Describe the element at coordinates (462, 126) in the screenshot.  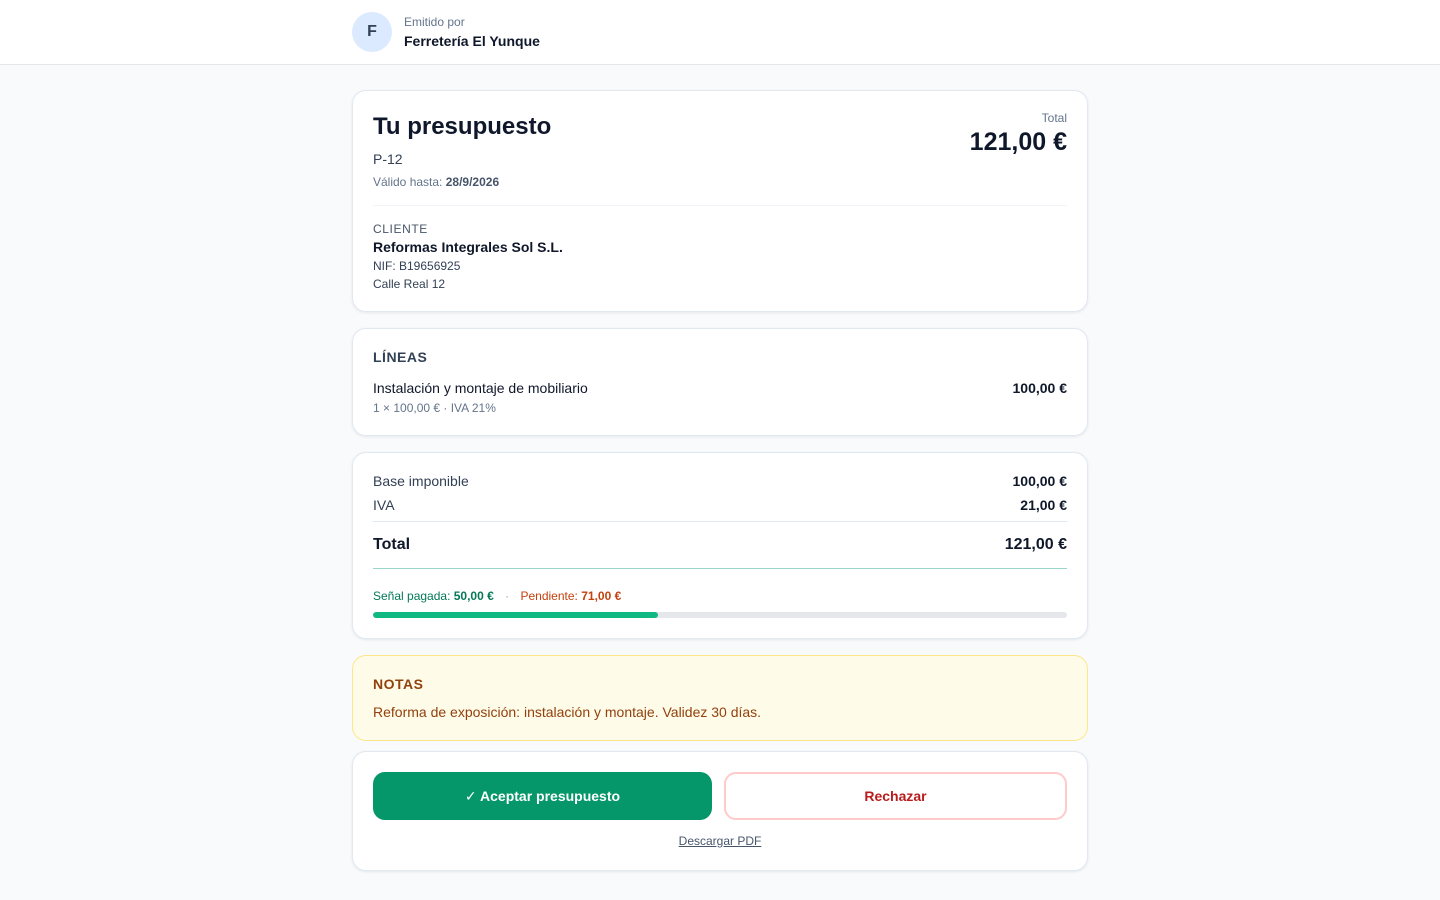
I see `page-title: Tu presupuesto` at that location.